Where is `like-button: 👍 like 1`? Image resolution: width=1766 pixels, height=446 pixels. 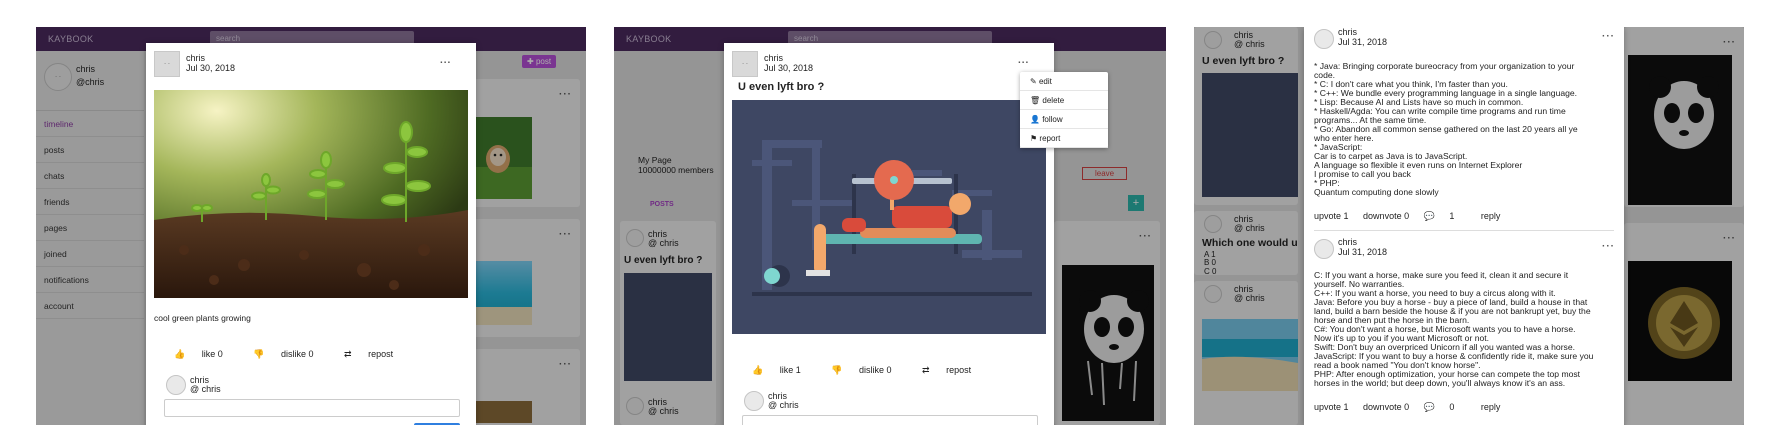 like-button: 👍 like 1 is located at coordinates (783, 370).